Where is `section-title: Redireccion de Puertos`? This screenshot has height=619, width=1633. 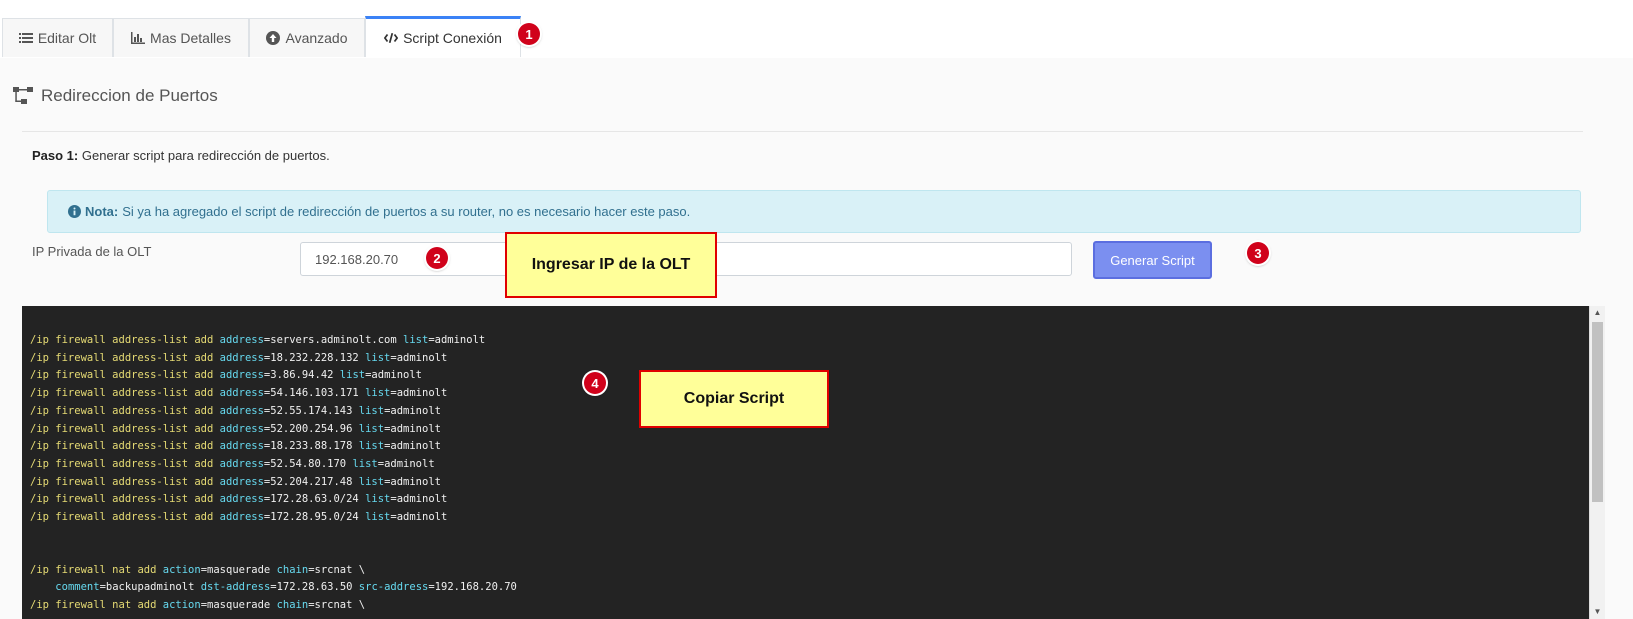 section-title: Redireccion de Puertos is located at coordinates (129, 95).